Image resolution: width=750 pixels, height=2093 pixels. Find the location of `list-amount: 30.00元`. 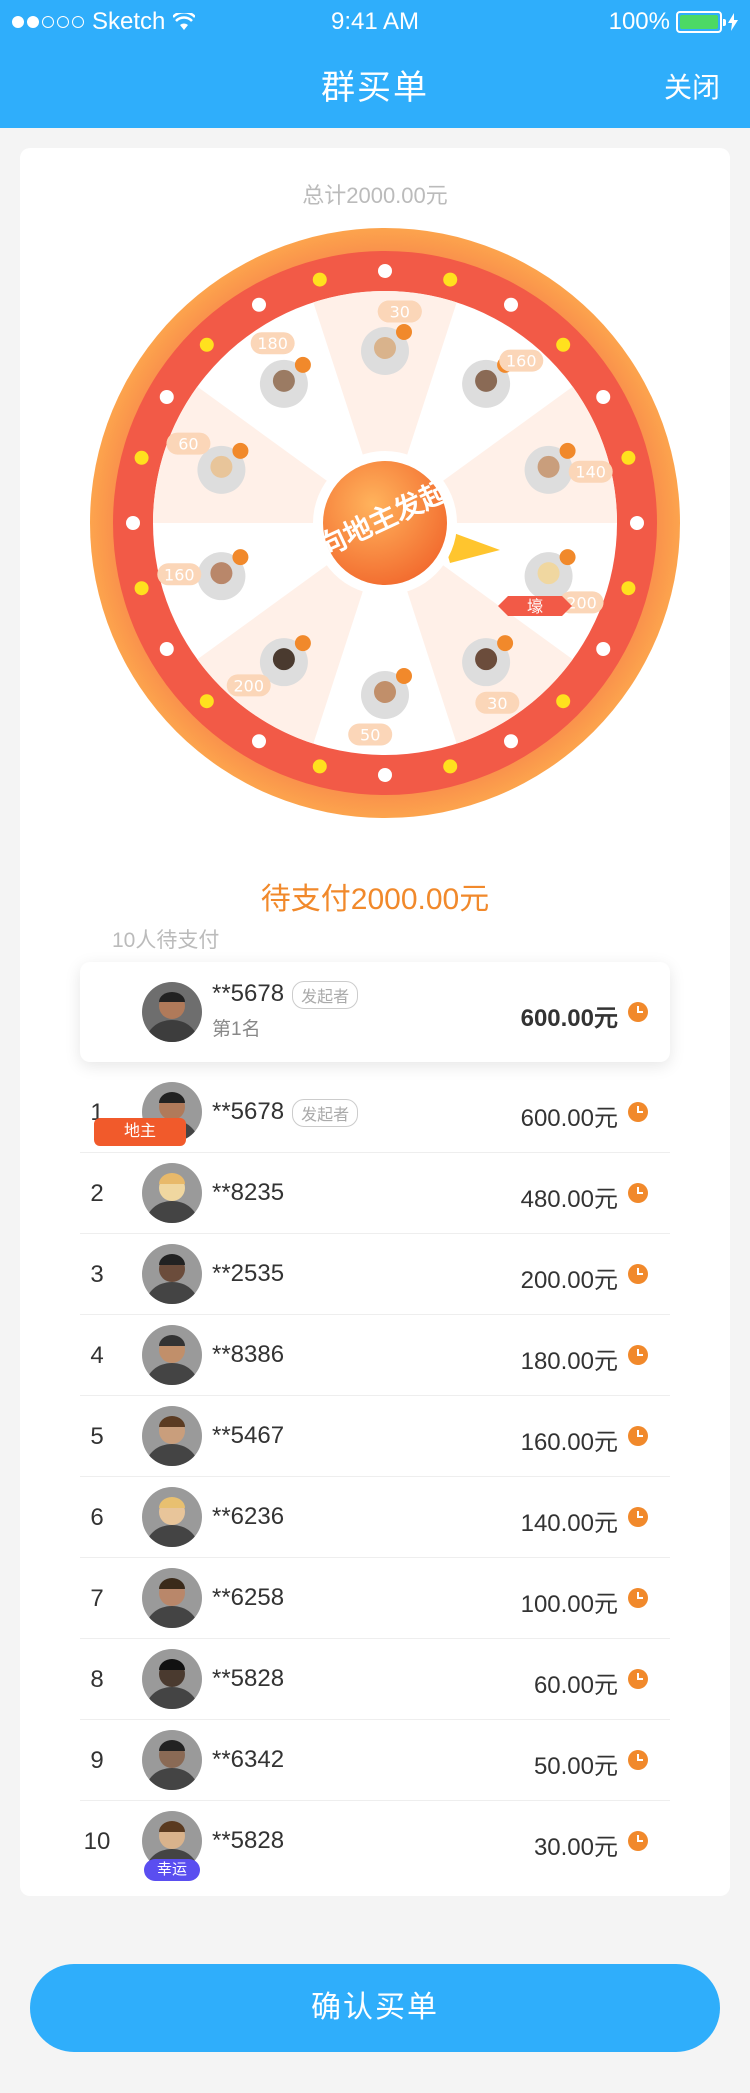

list-amount: 30.00元 is located at coordinates (575, 1847).